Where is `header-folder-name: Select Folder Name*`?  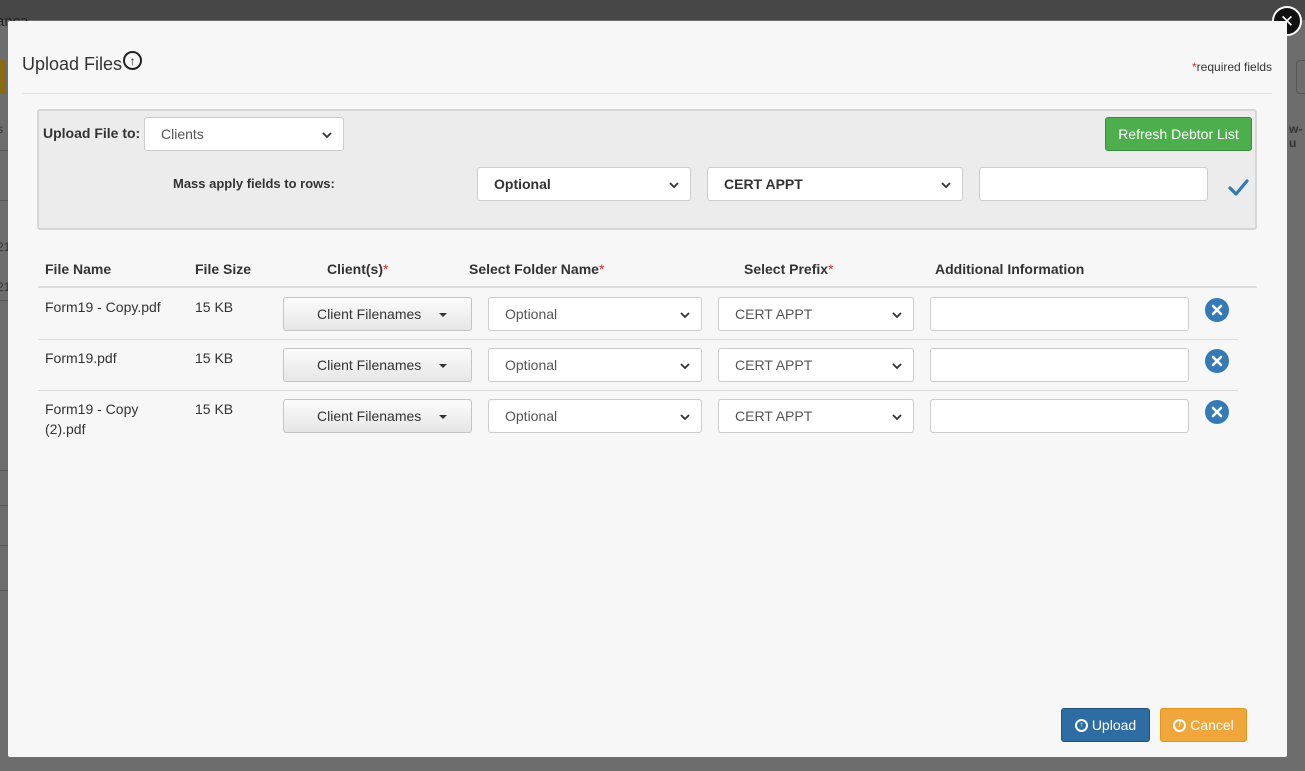
header-folder-name: Select Folder Name* is located at coordinates (536, 269).